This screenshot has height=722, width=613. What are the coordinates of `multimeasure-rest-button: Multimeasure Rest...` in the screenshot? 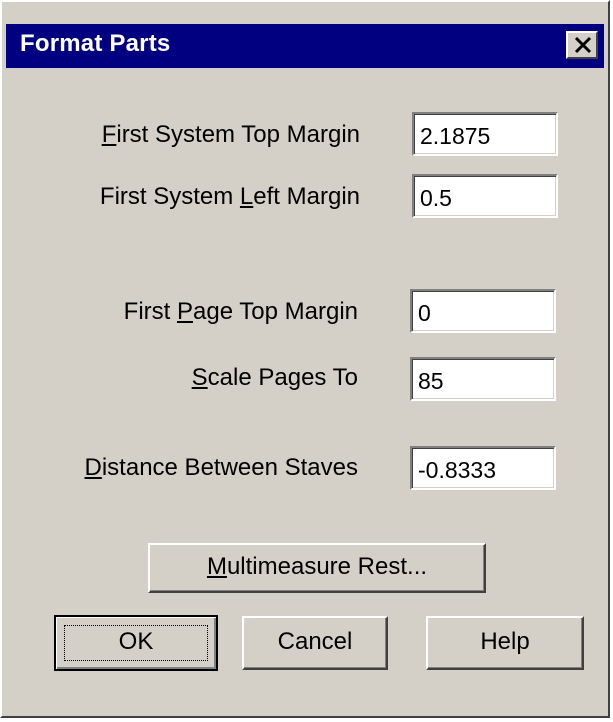 It's located at (317, 568).